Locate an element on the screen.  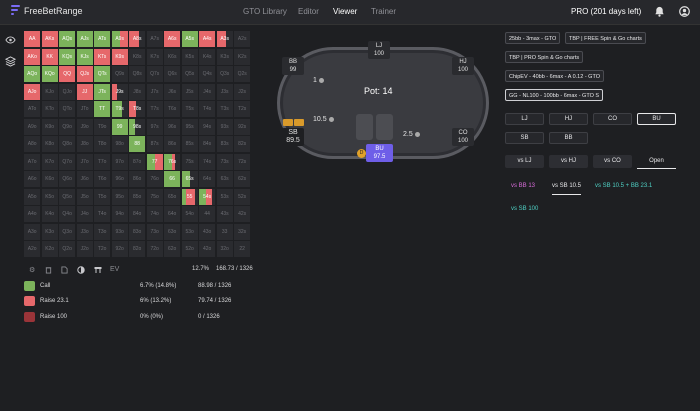
hand-cell: KQo is located at coordinates (49, 74).